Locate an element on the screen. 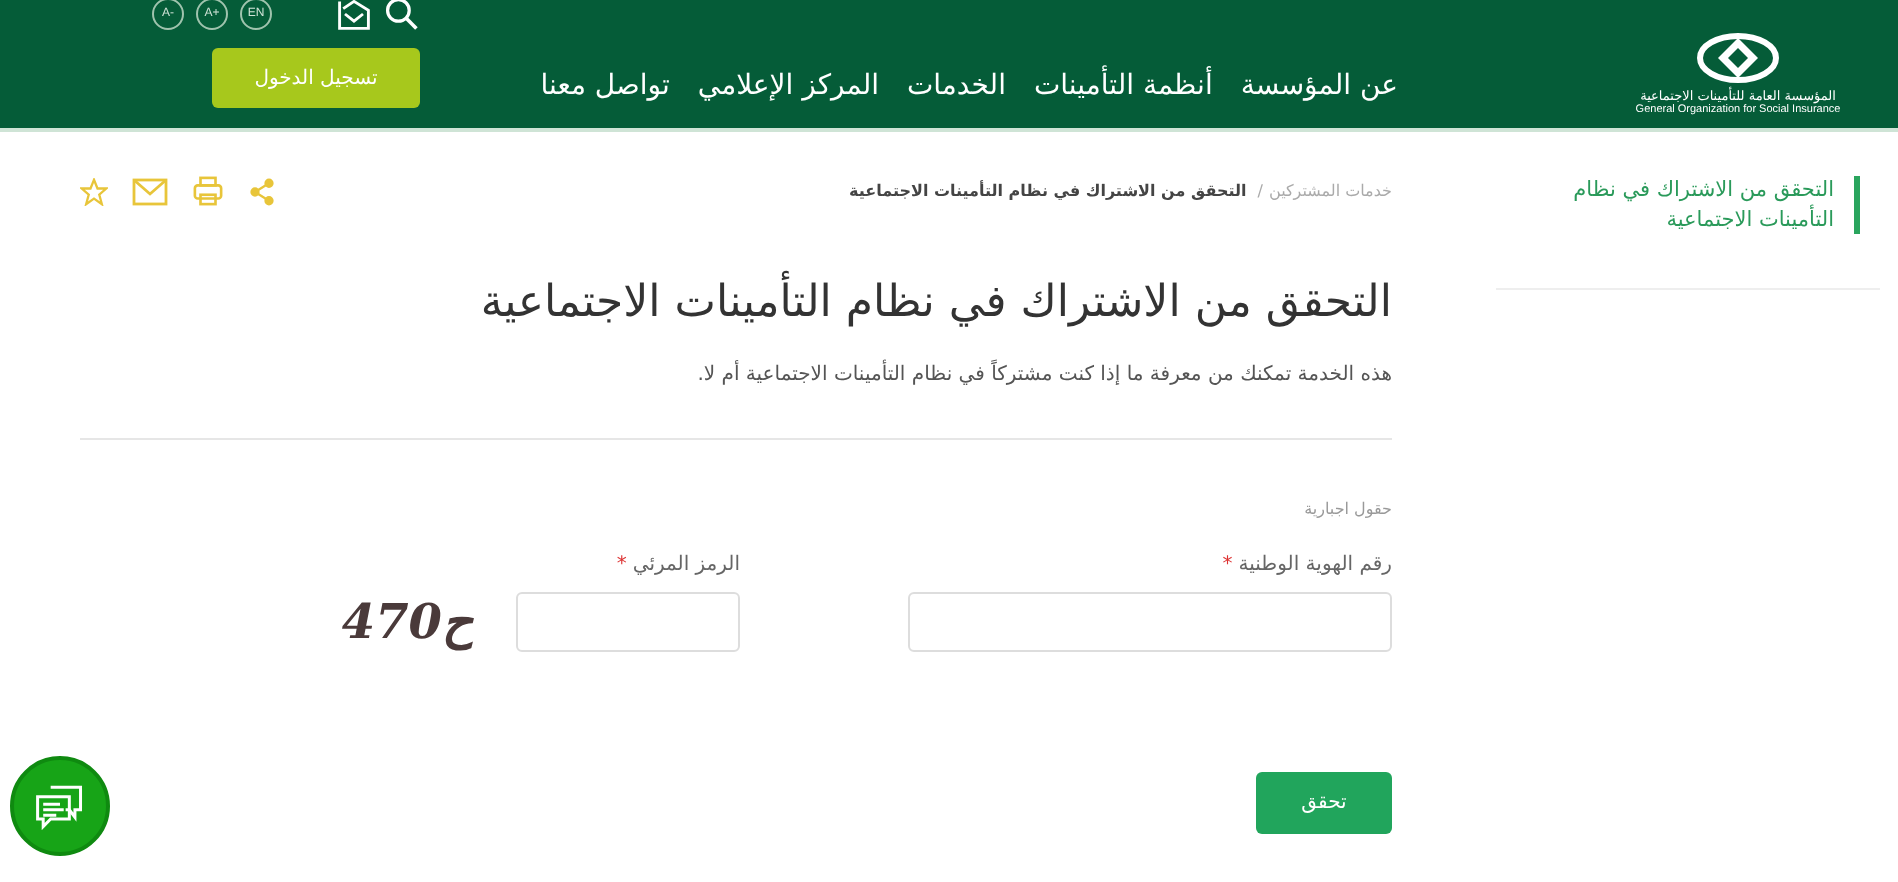 This screenshot has width=1898, height=882. field-label: رقم الهوية الوطنية is located at coordinates (1315, 565).